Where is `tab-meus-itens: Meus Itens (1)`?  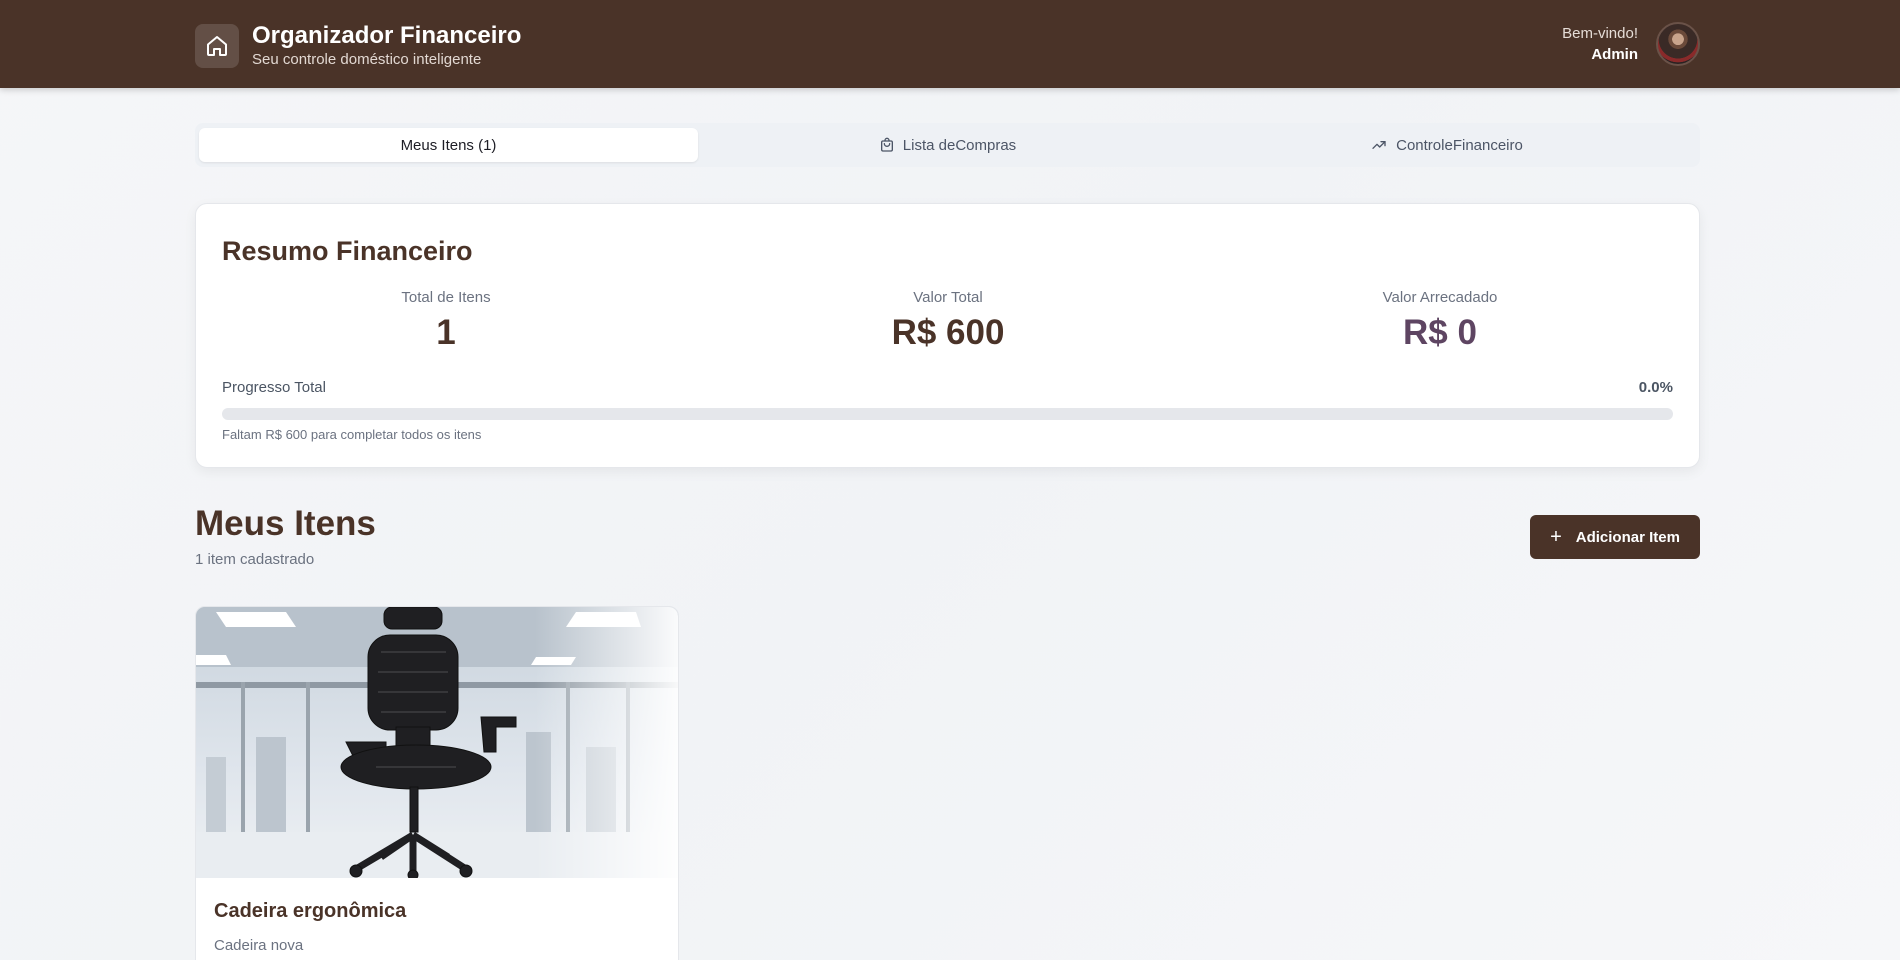
tab-meus-itens: Meus Itens (1) is located at coordinates (448, 145).